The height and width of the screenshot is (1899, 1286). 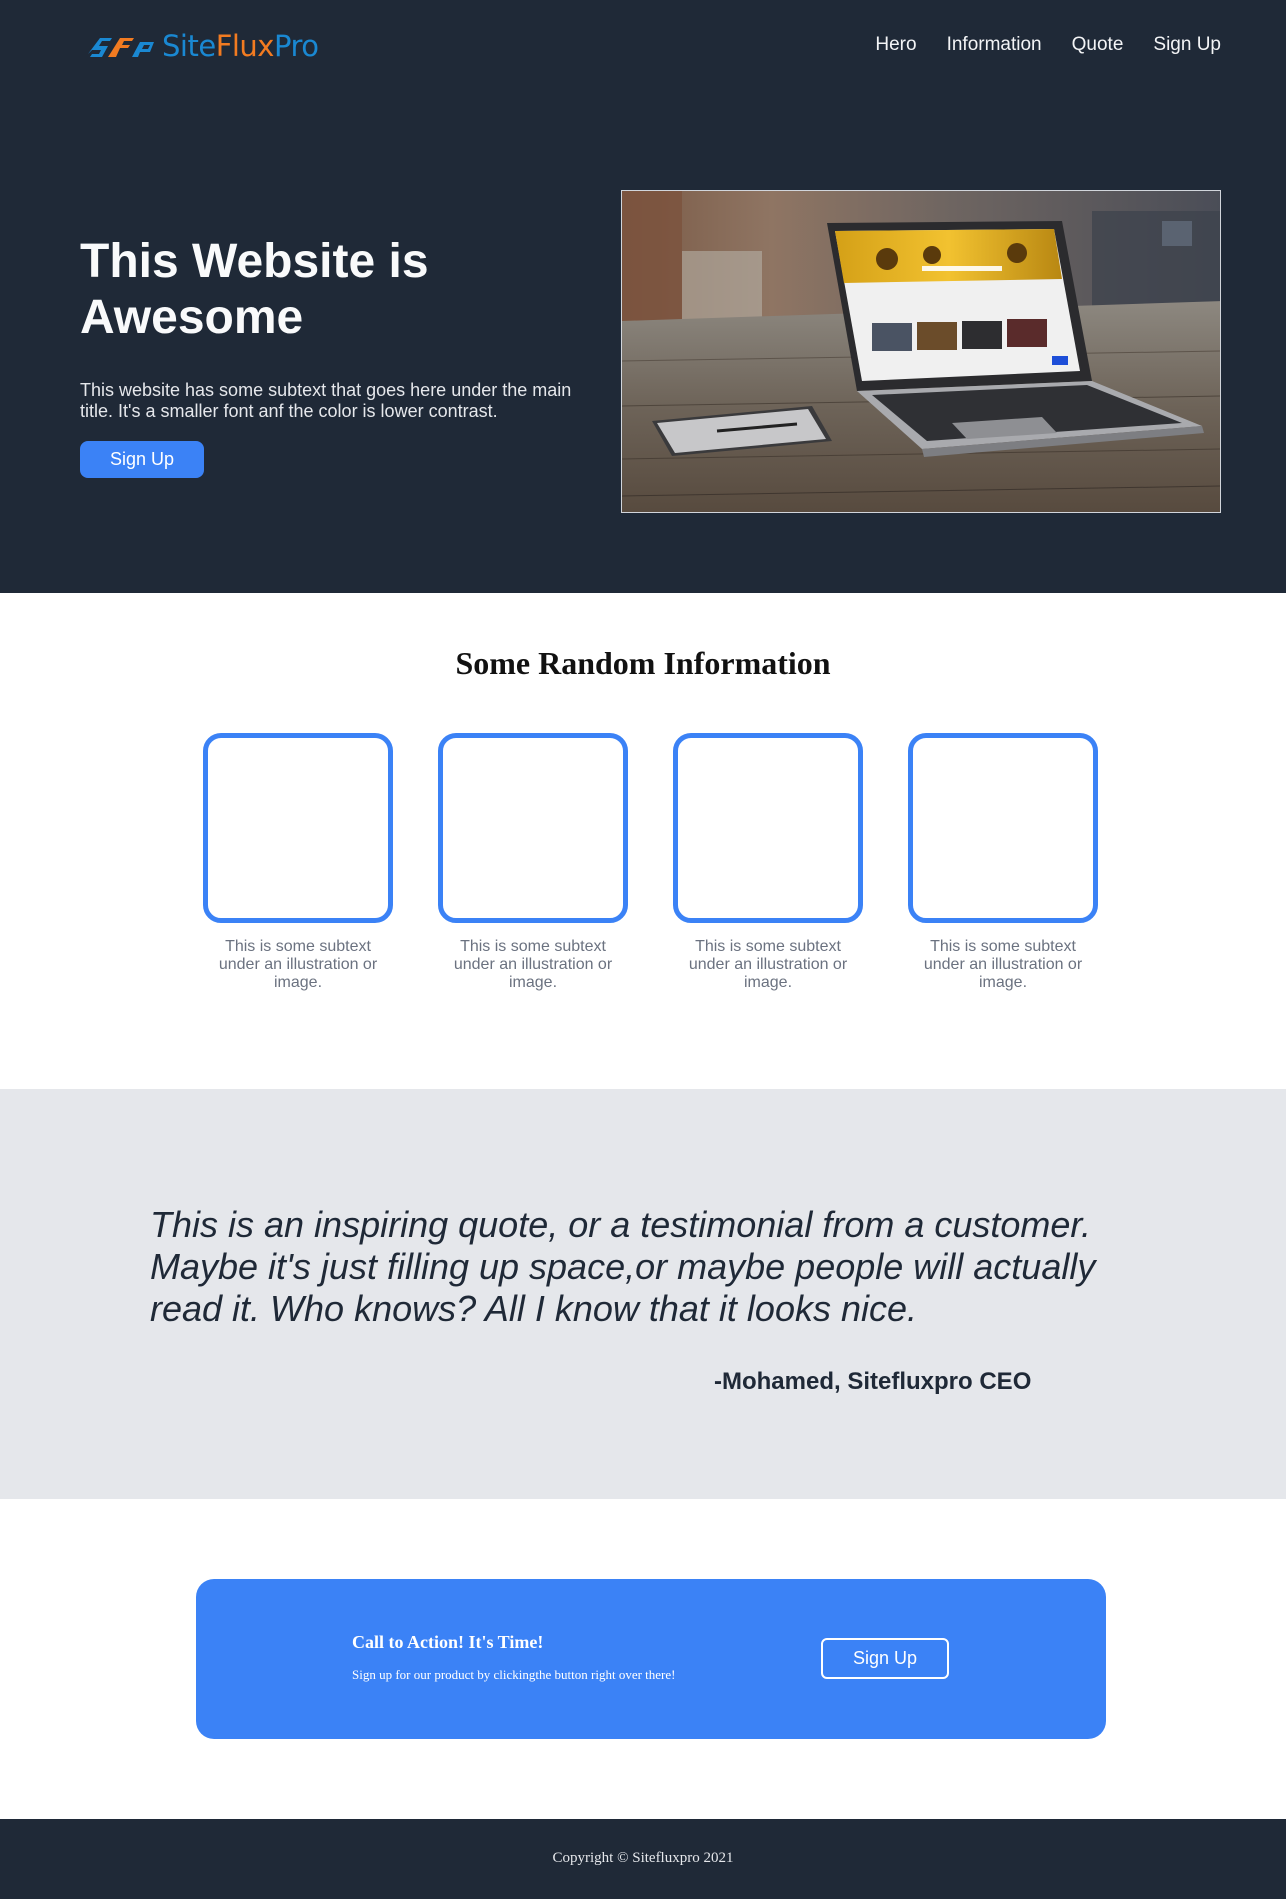 I want to click on nav-link-sign-up: Sign Up, so click(x=1187, y=45).